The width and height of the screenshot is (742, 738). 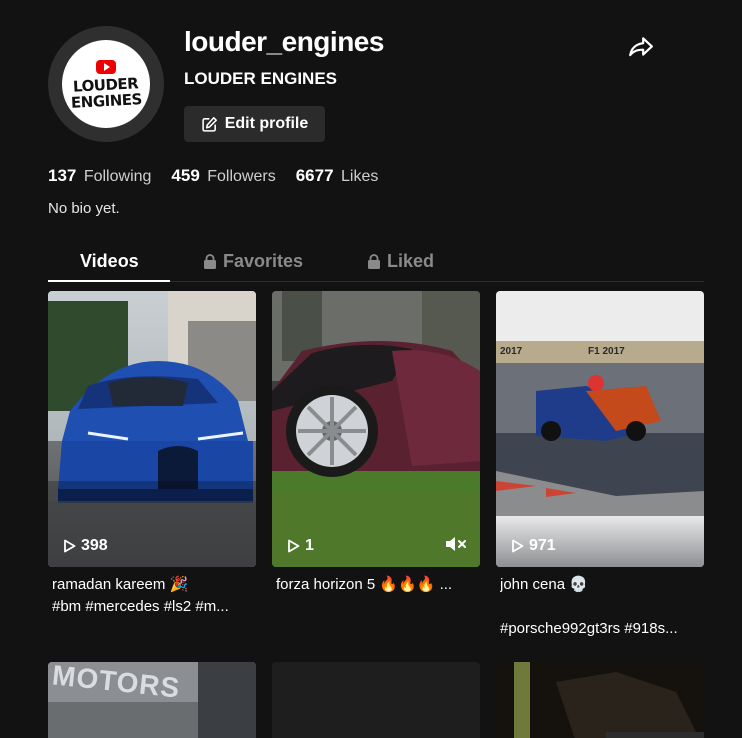 I want to click on tab-videos-label: Videos, so click(x=109, y=261).